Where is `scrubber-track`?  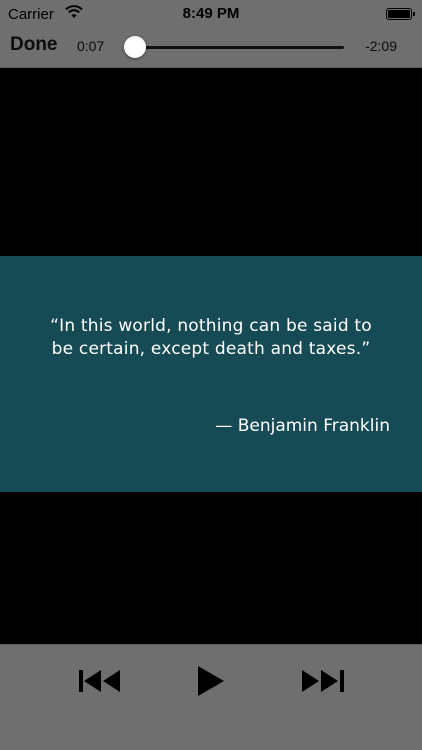 scrubber-track is located at coordinates (234, 47).